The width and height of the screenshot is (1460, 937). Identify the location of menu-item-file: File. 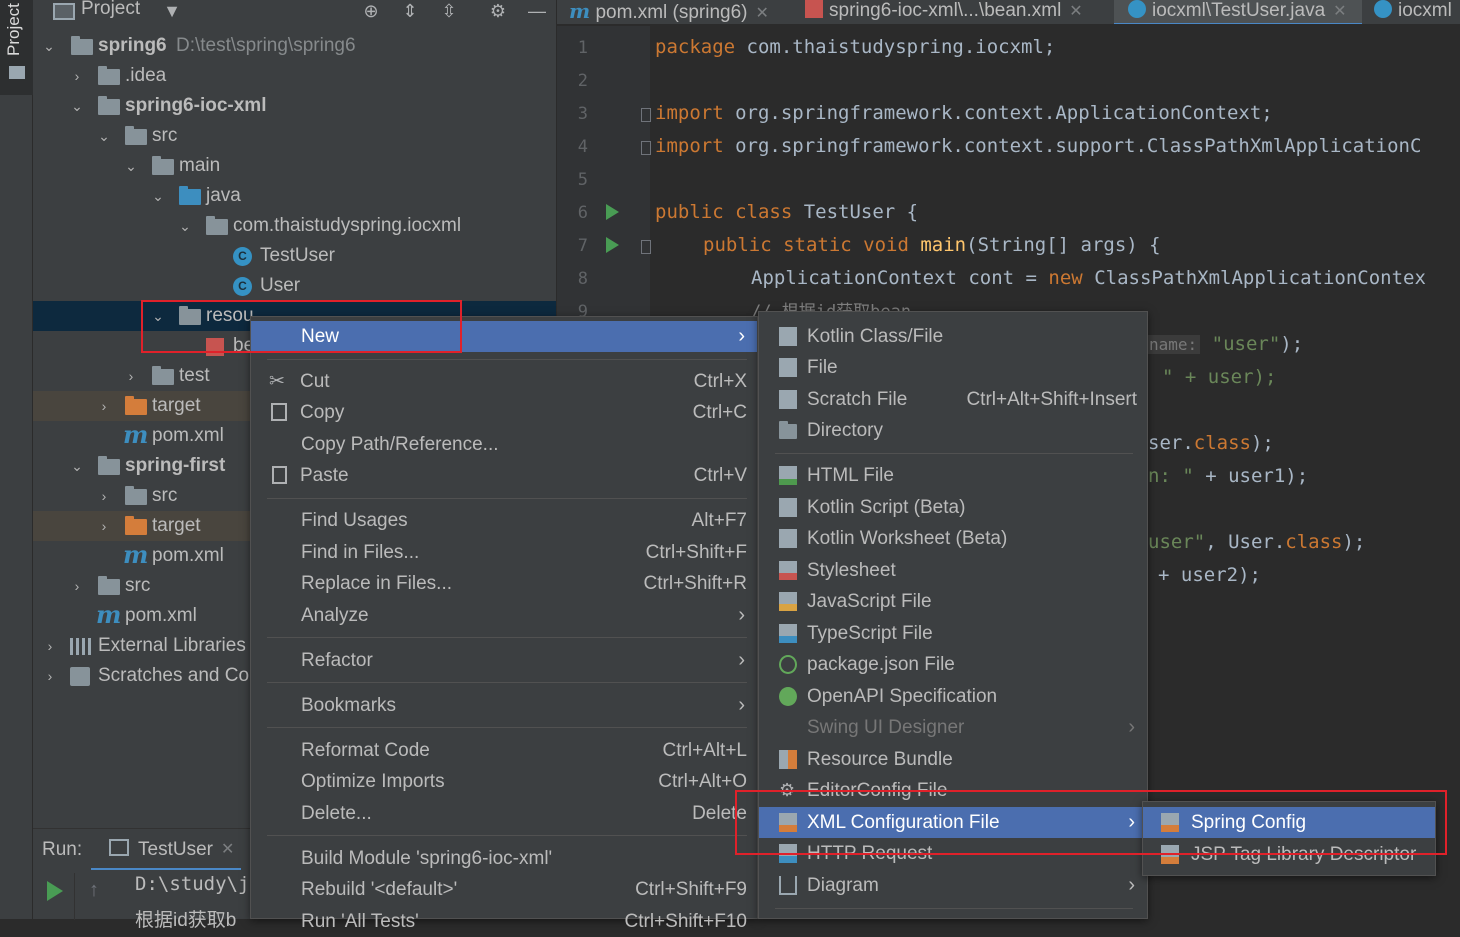
(953, 367).